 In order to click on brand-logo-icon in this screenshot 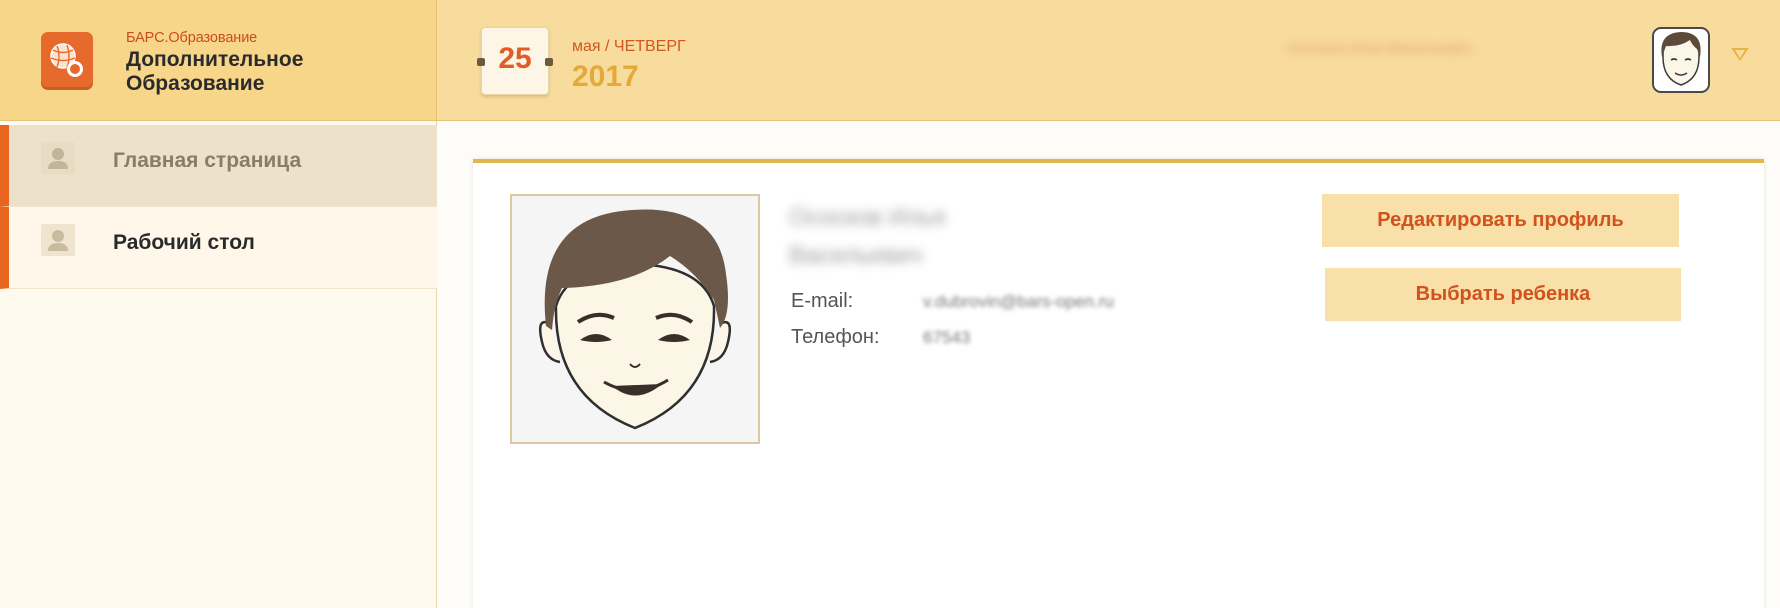, I will do `click(67, 61)`.